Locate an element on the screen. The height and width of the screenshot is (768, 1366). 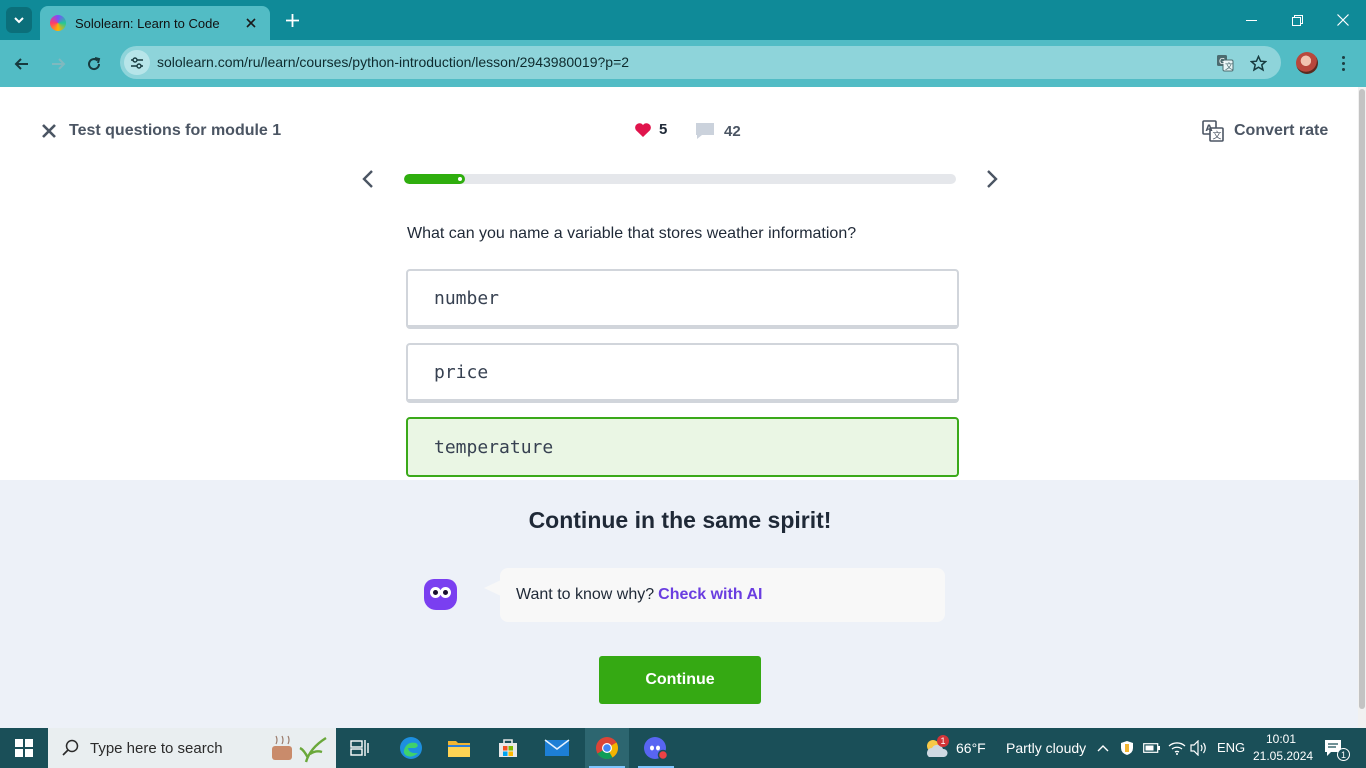
ai-speech-bubble: Want to know why? Check with AI is located at coordinates (722, 595).